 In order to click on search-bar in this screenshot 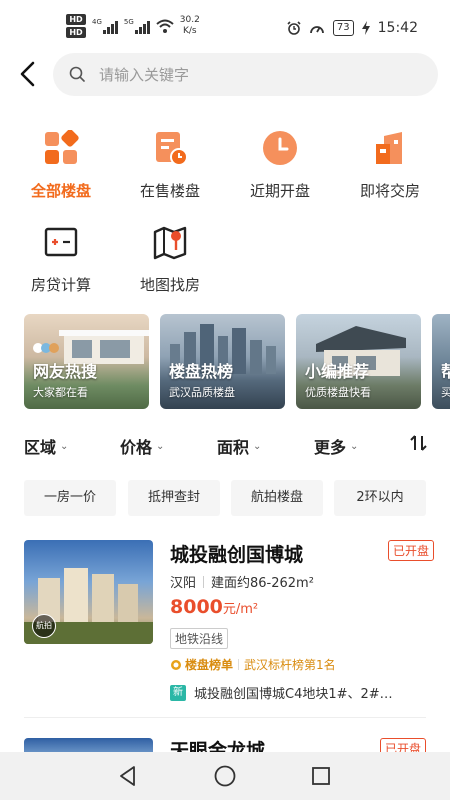, I will do `click(245, 74)`.